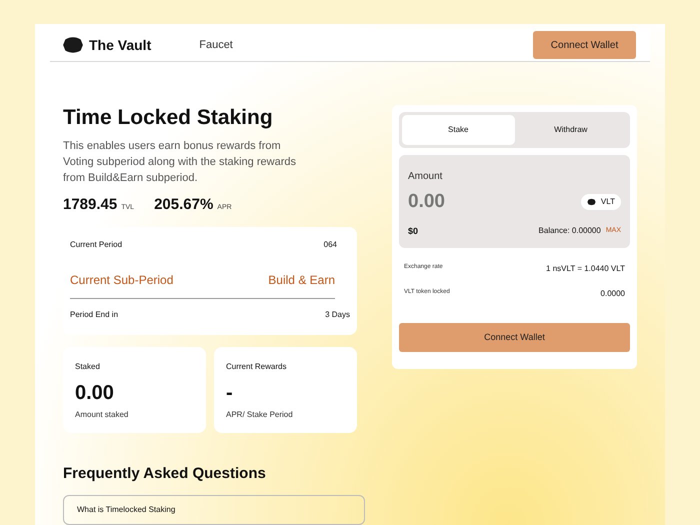 This screenshot has width=700, height=525. What do you see at coordinates (168, 118) in the screenshot?
I see `page-title: Time Locked Staking` at bounding box center [168, 118].